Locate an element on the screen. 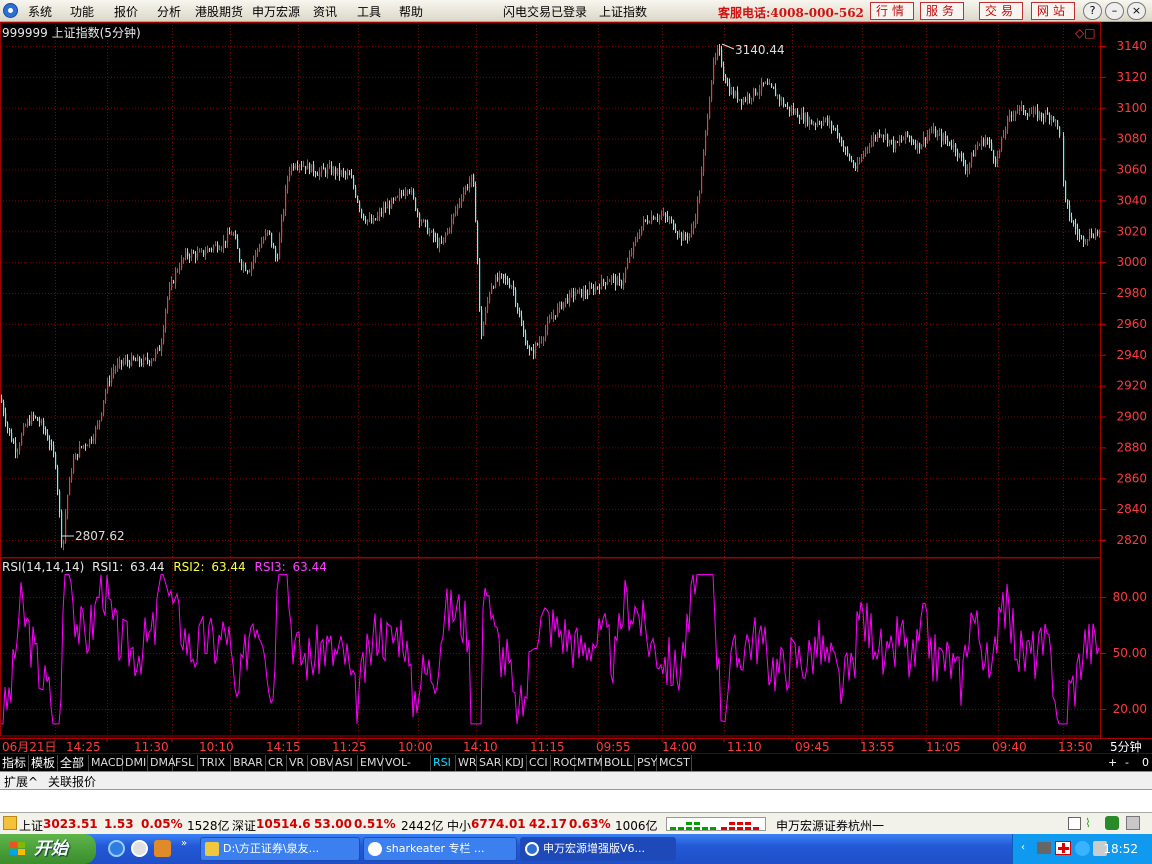 The width and height of the screenshot is (1152, 864). tab-add-button: + is located at coordinates (1112, 762).